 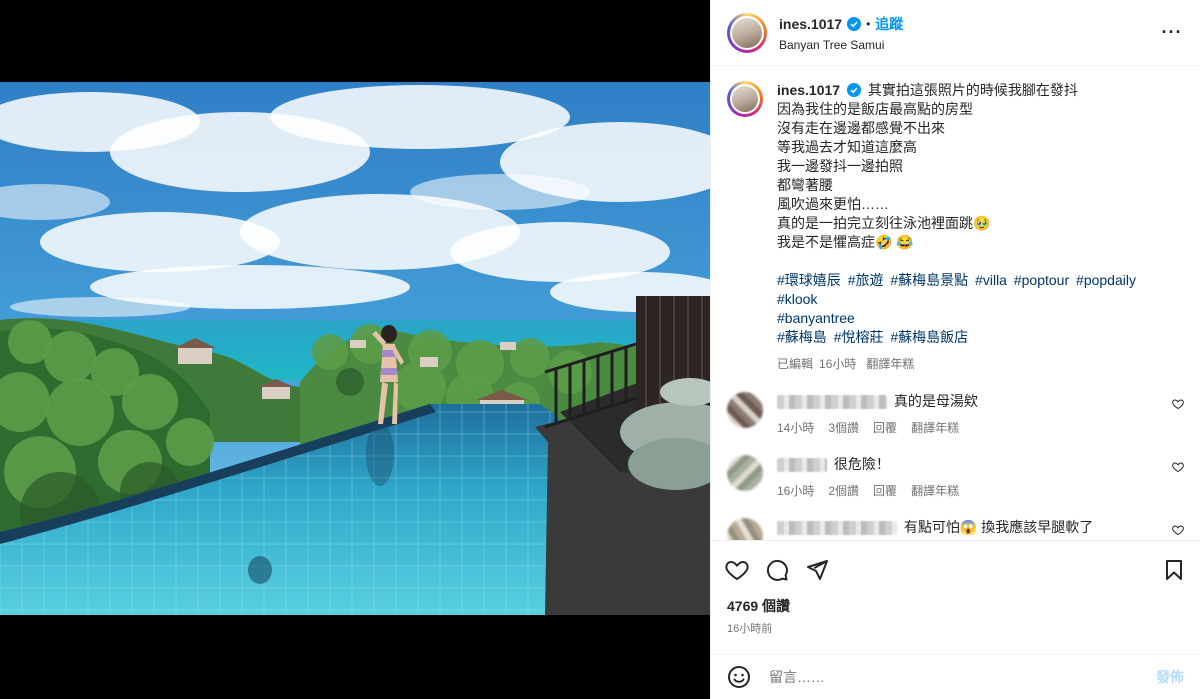 What do you see at coordinates (810, 24) in the screenshot?
I see `author-username: ines.1017` at bounding box center [810, 24].